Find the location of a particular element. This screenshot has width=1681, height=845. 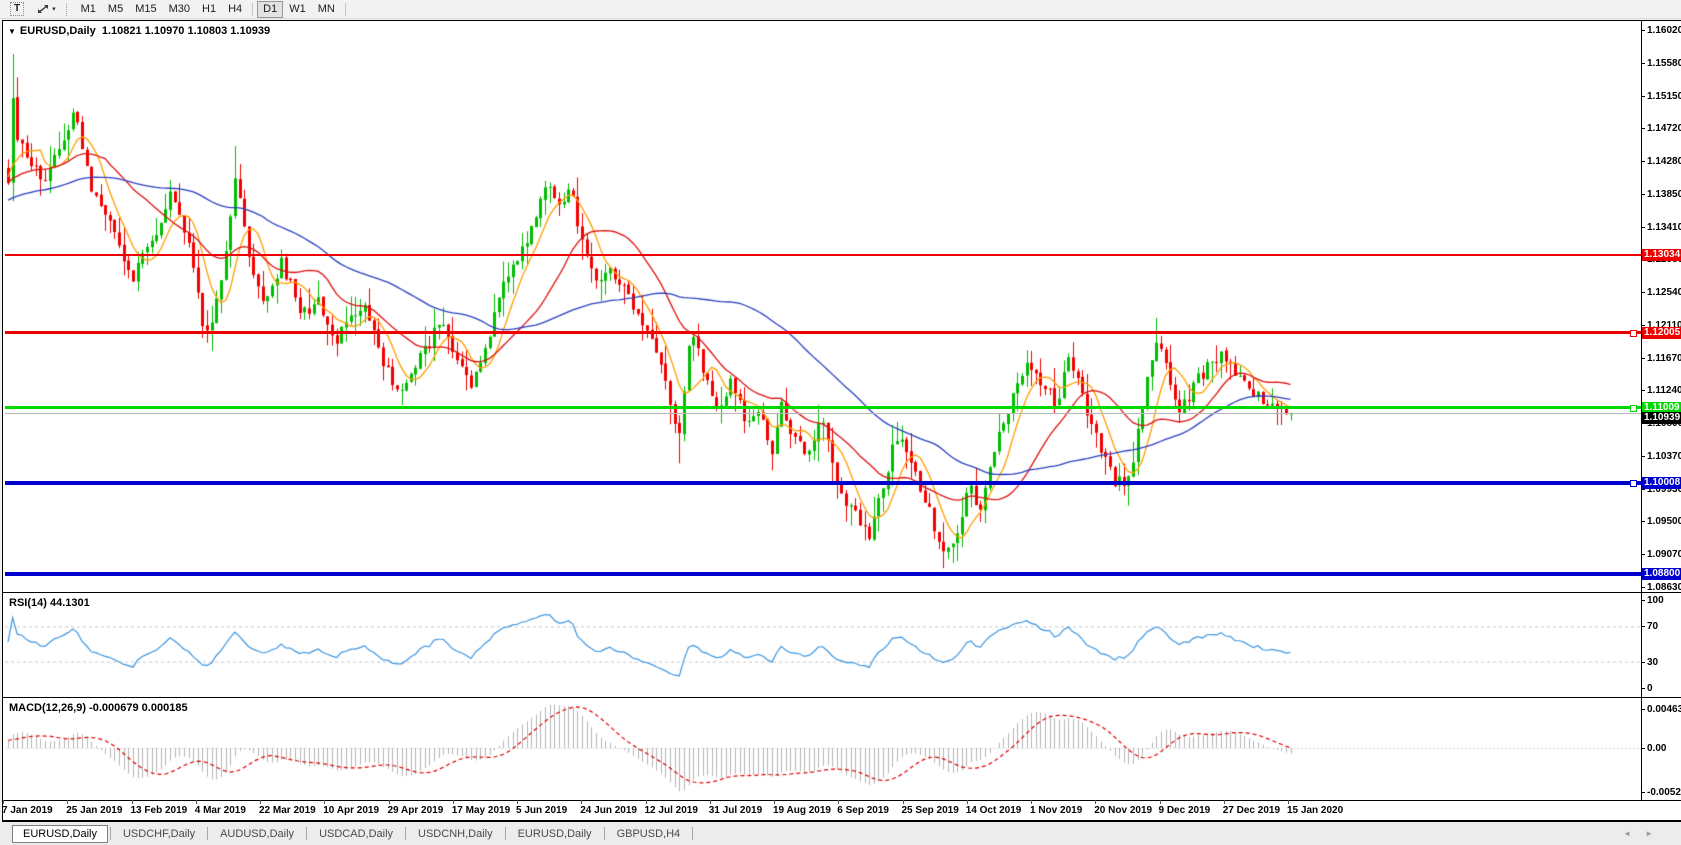

price-tick-label: 1.14720 is located at coordinates (1664, 128).